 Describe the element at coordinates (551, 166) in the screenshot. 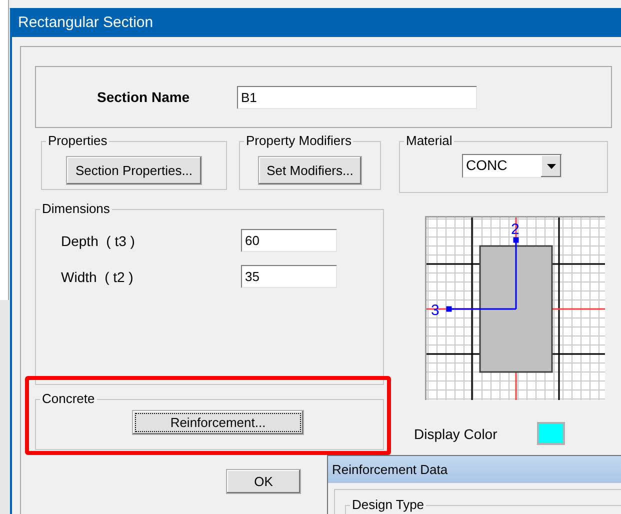

I see `caret-icon` at that location.